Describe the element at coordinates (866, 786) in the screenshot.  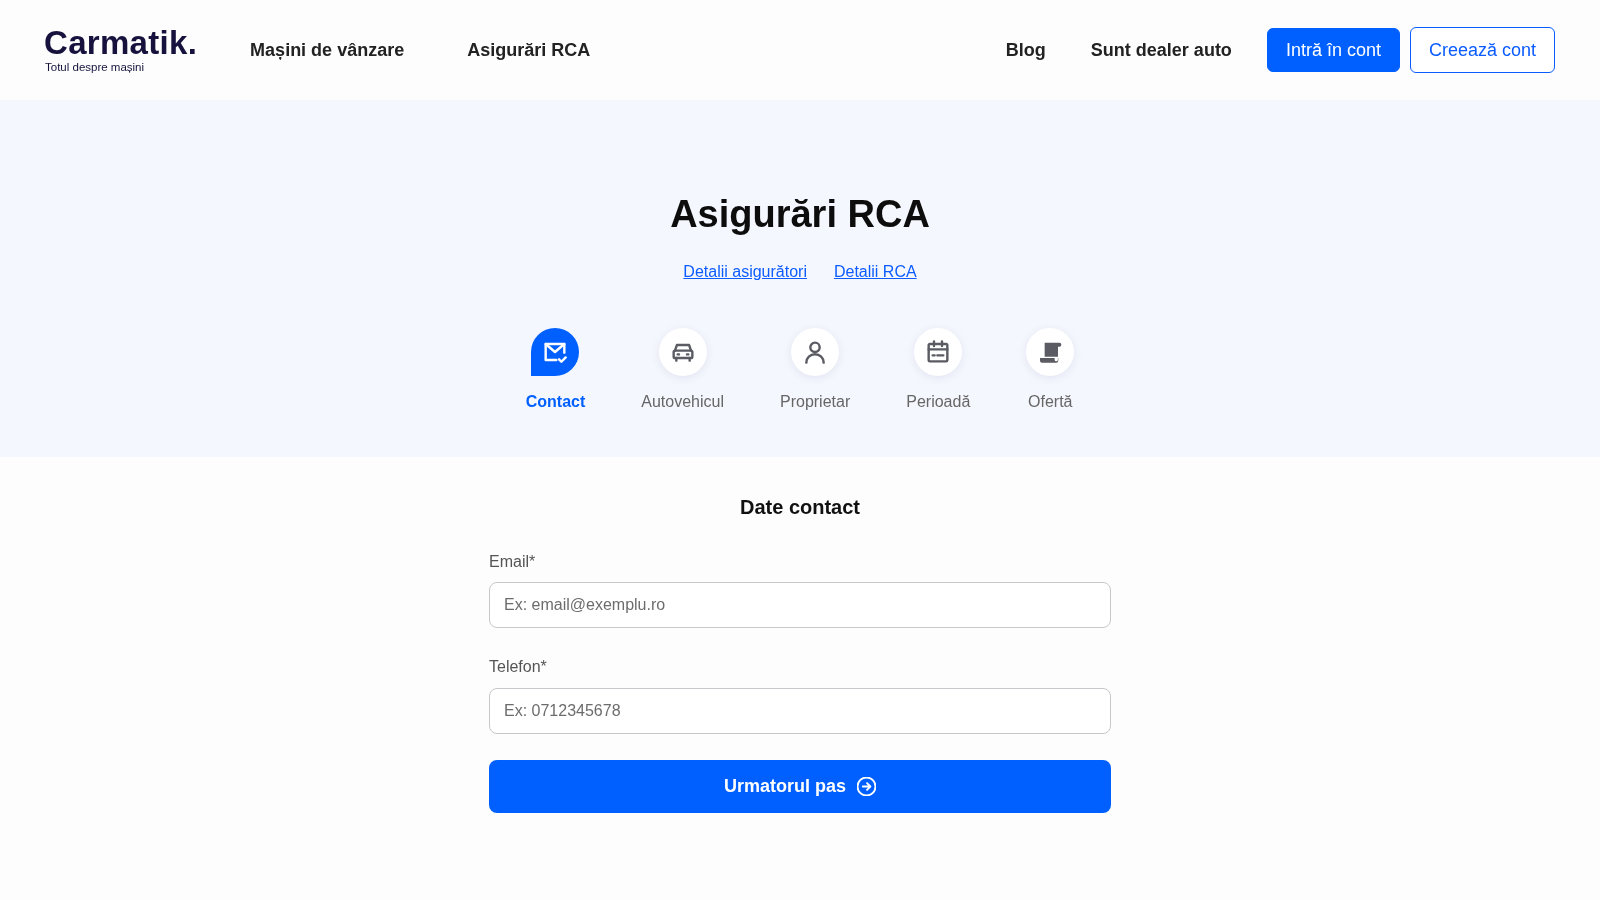
I see `circle-arrow-icon` at that location.